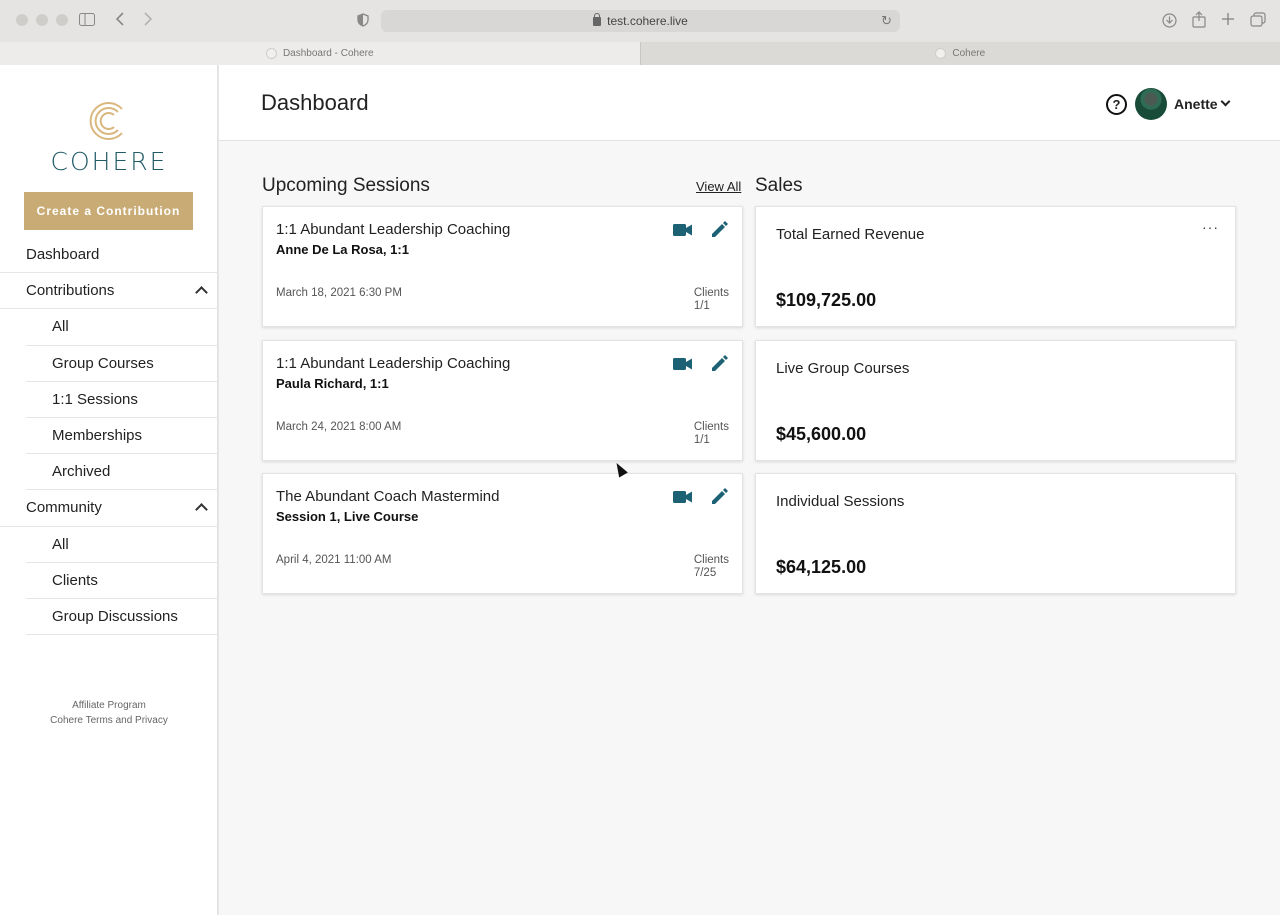 The width and height of the screenshot is (1280, 915). I want to click on new-tab-icon, so click(1228, 21).